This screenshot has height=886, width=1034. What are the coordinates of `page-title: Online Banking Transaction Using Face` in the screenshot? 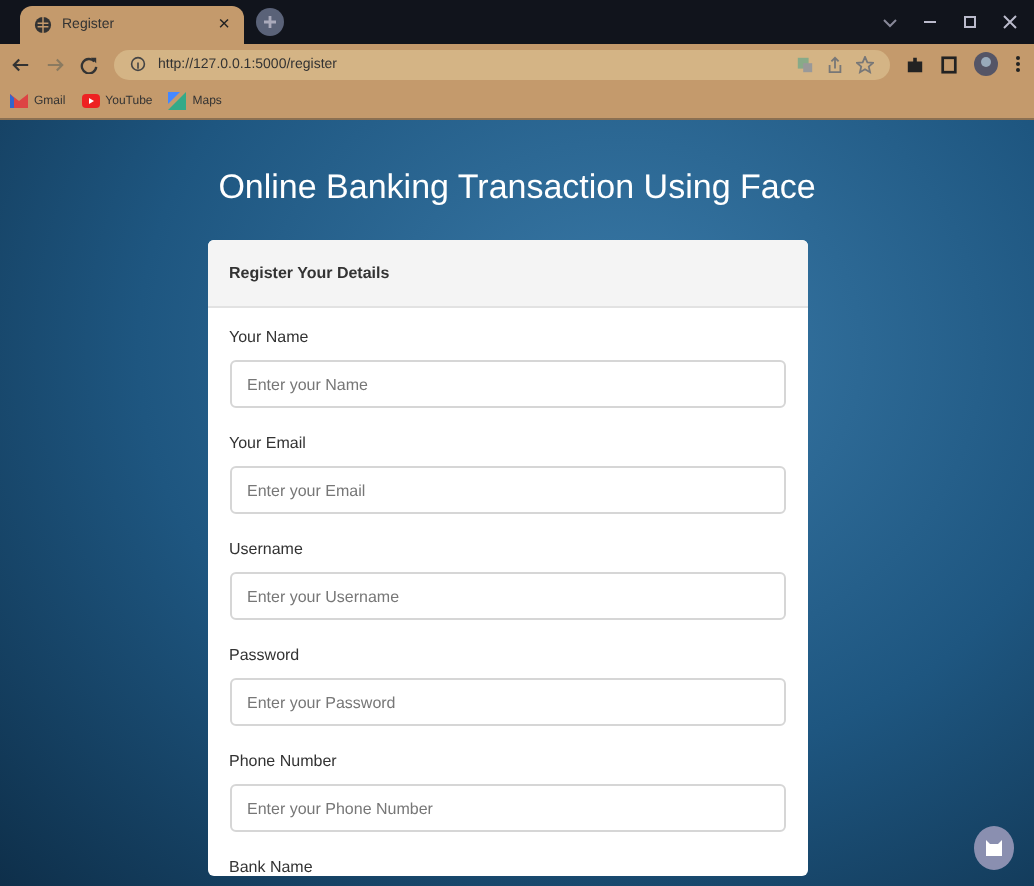 It's located at (517, 188).